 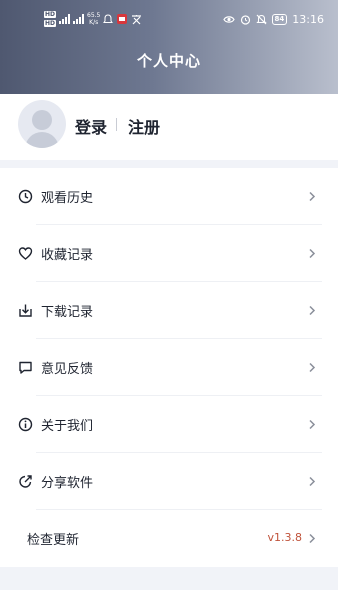 I want to click on app-badge-icon, so click(x=122, y=19).